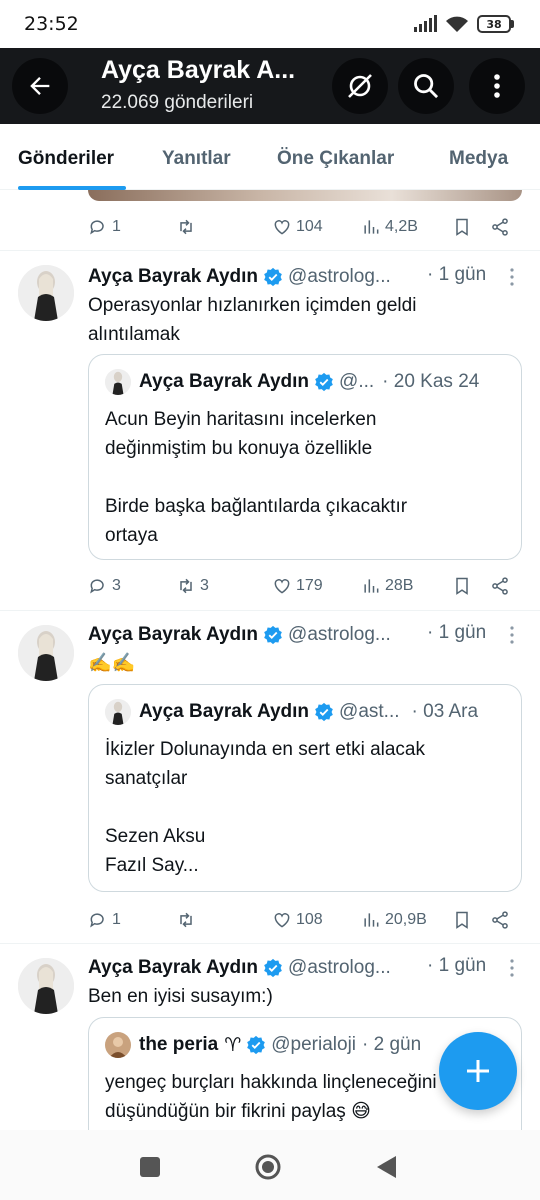  I want to click on plus-icon, so click(478, 1071).